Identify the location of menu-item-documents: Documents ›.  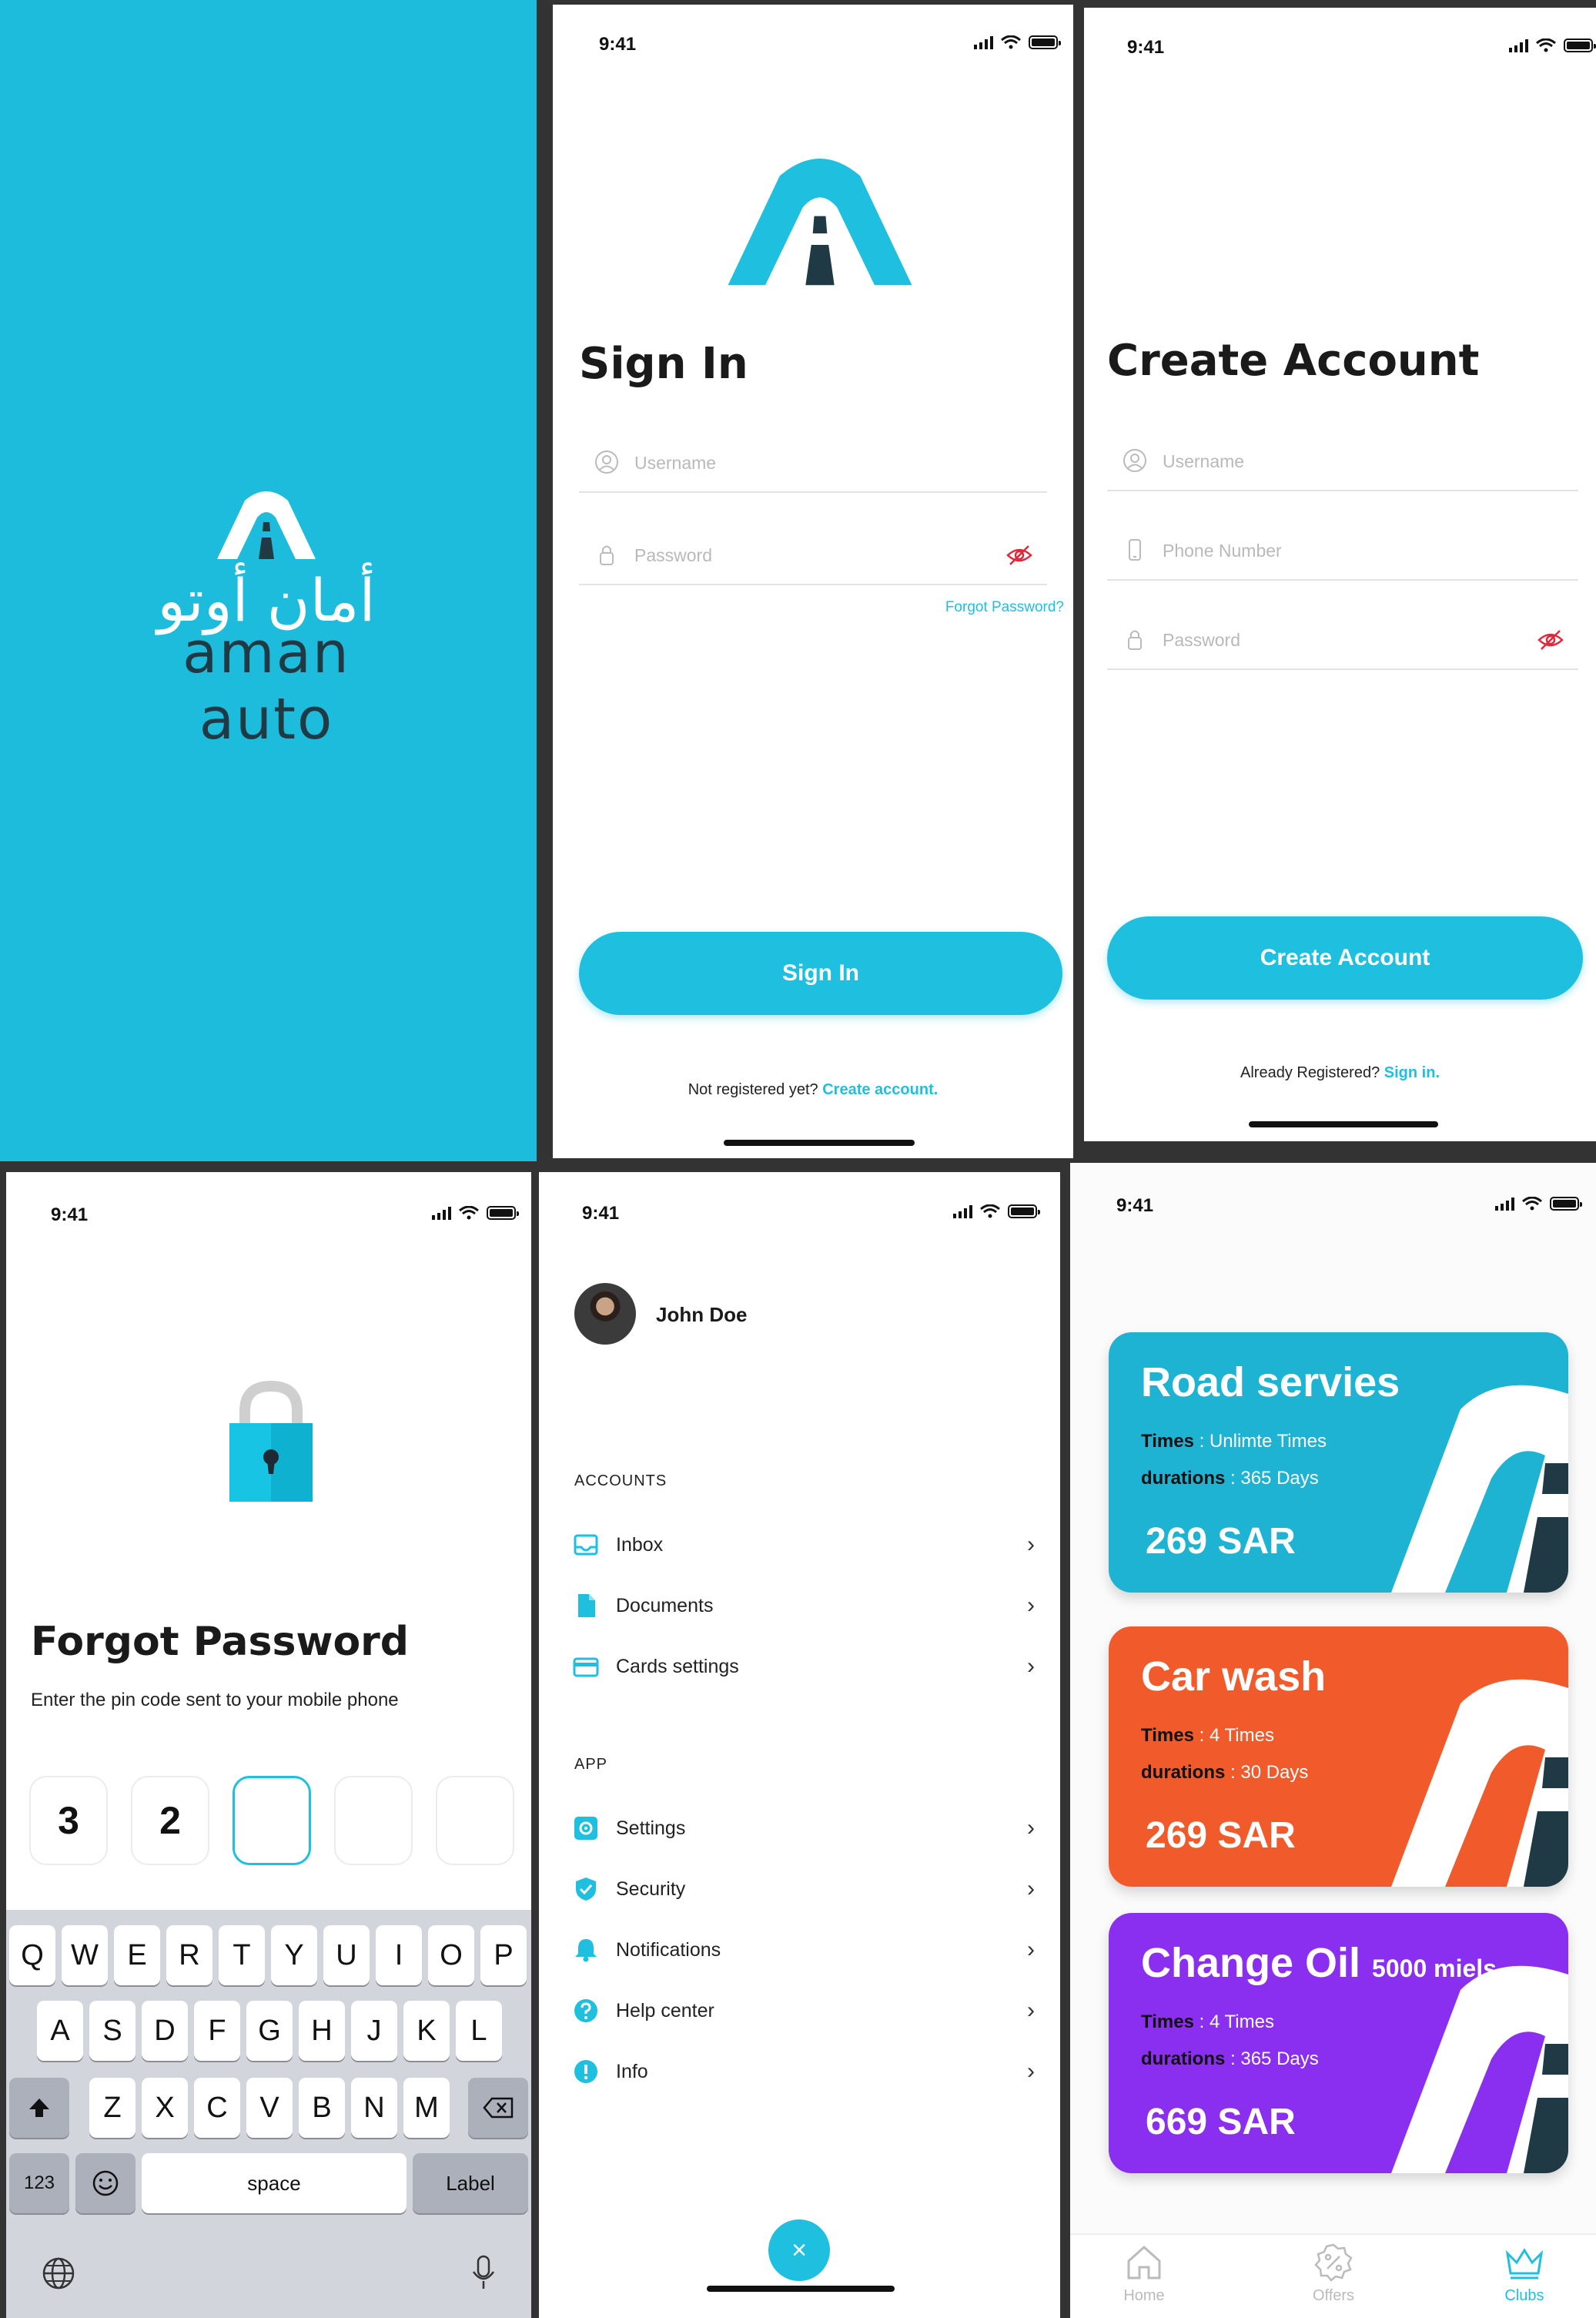
(804, 1606).